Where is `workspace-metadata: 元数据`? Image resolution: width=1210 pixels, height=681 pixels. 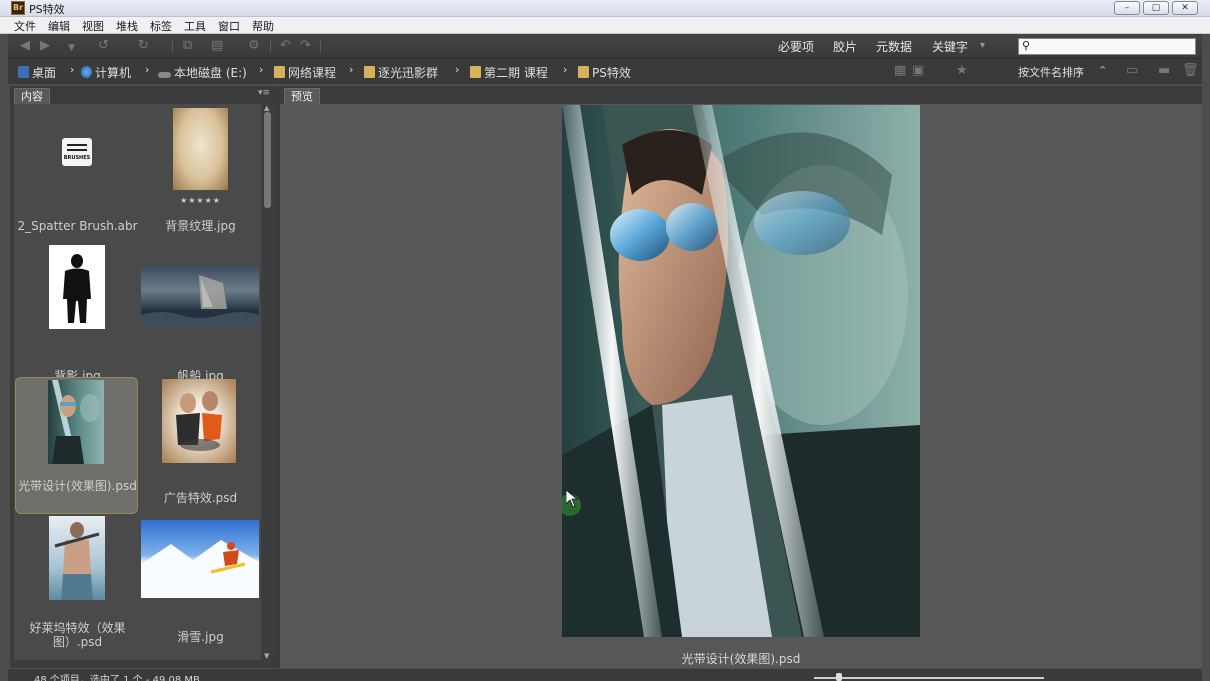
workspace-metadata: 元数据 is located at coordinates (894, 46).